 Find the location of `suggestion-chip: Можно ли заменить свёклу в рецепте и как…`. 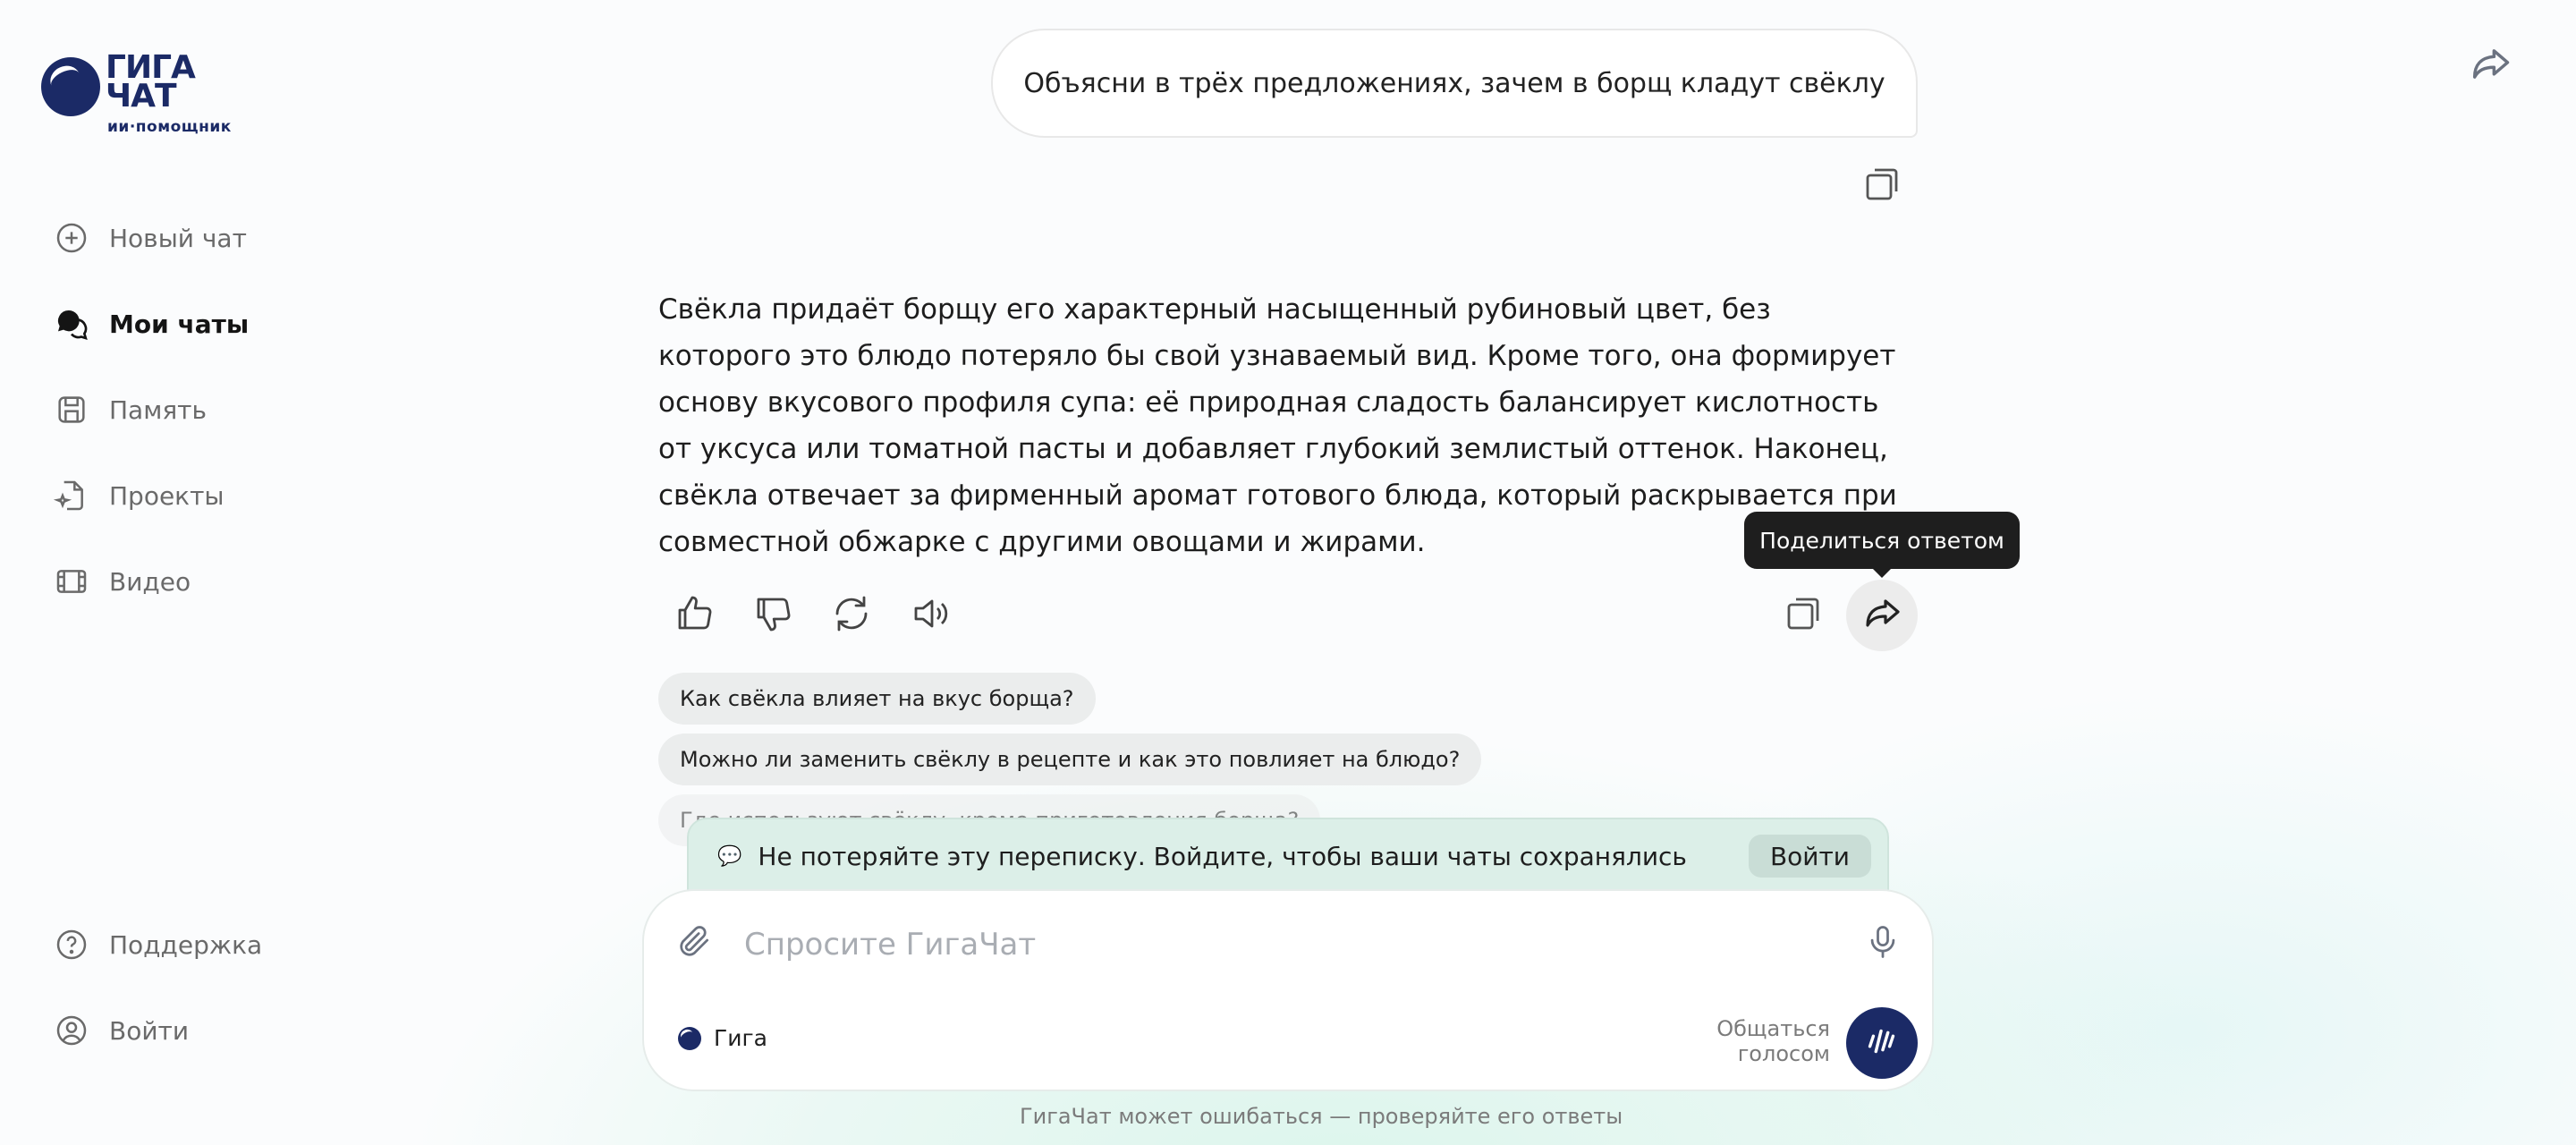

suggestion-chip: Можно ли заменить свёклу в рецепте и как… is located at coordinates (1070, 759).